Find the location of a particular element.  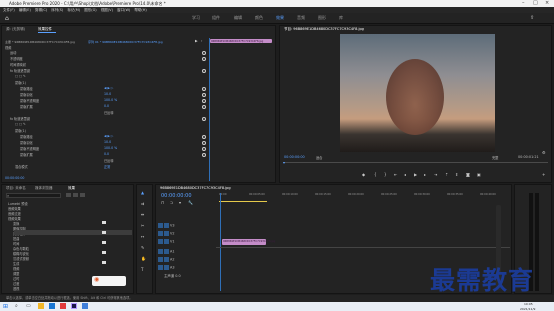

menu-window: 窗口(W) is located at coordinates (123, 10).